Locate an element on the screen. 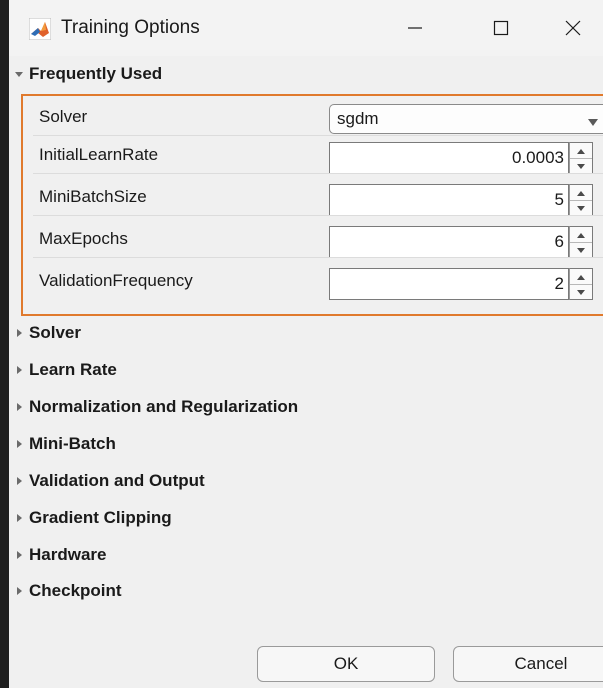 The height and width of the screenshot is (688, 603). field-row-mini-batch-size: MiniBatchSize 5 is located at coordinates (313, 198).